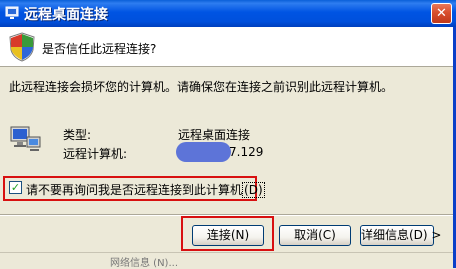  Describe the element at coordinates (441, 13) in the screenshot. I see `close-button: ✕` at that location.